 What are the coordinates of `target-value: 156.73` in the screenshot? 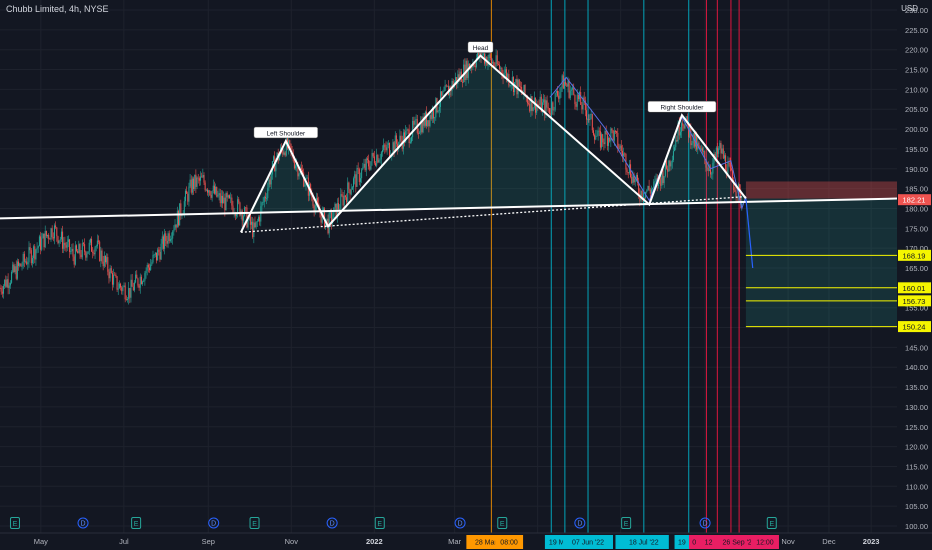 It's located at (914, 301).